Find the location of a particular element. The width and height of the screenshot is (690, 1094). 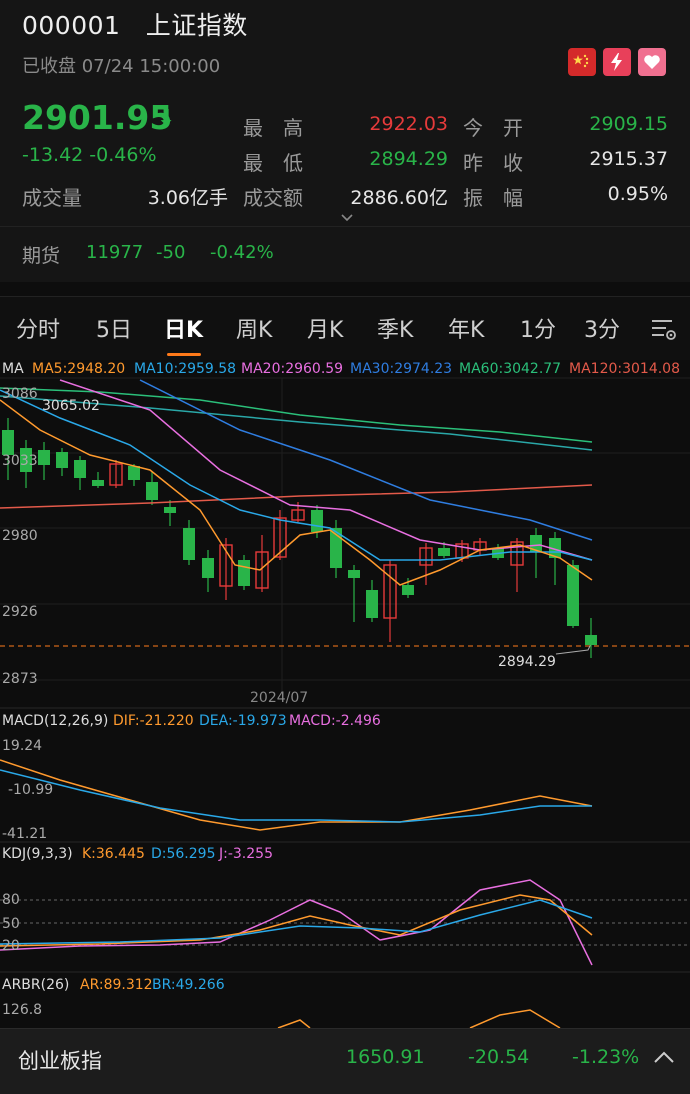

bottom-ticker-bar: 创业板指 1650.91 -20.54 -1.23% is located at coordinates (345, 1061).